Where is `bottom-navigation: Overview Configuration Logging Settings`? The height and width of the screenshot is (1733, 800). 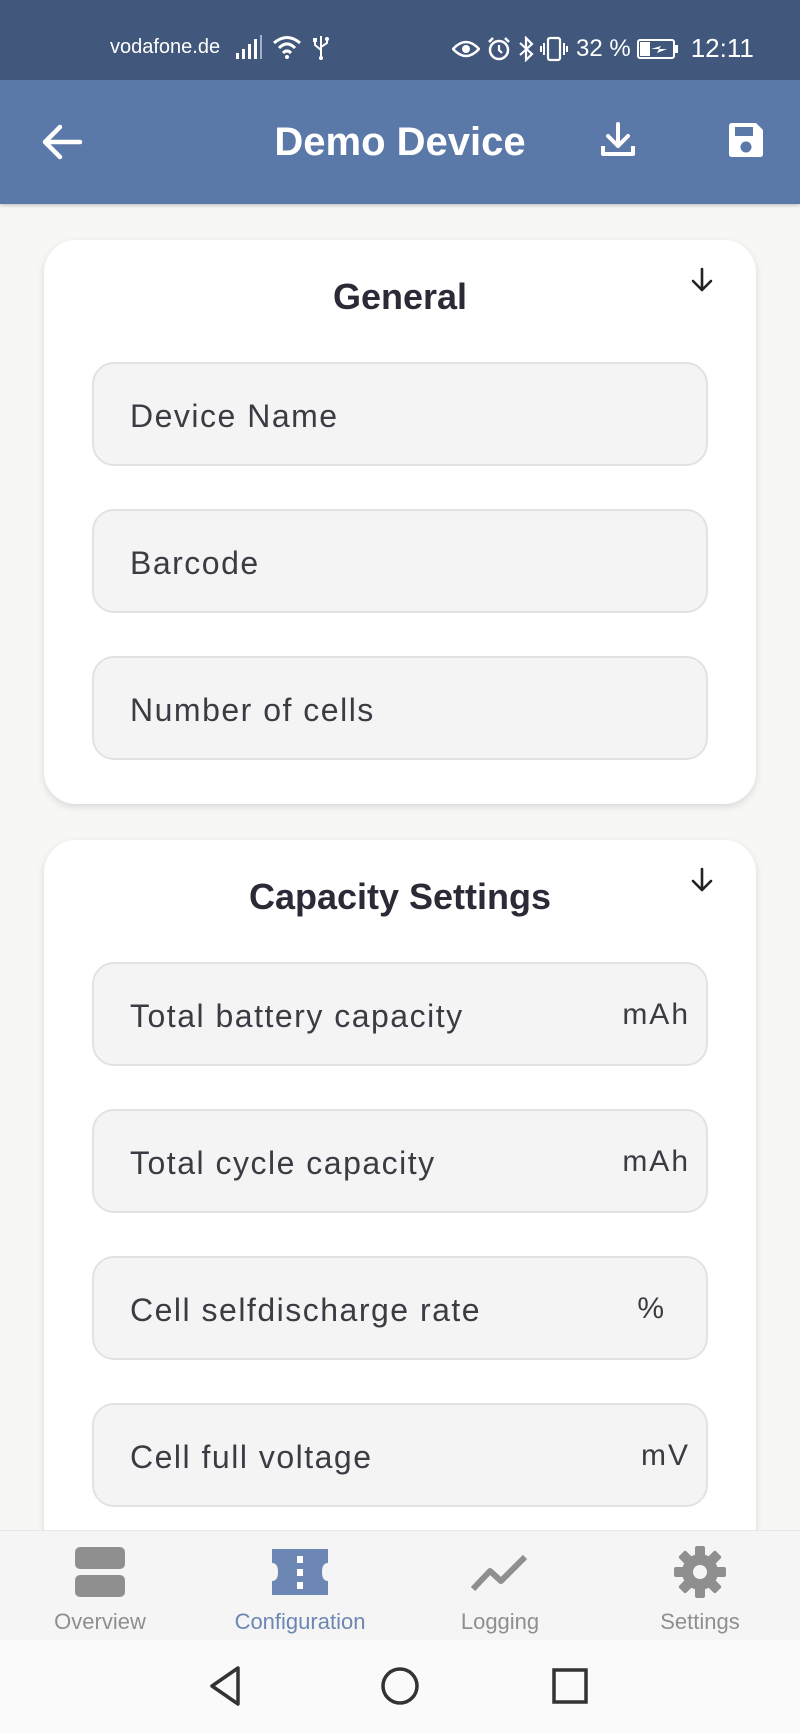
bottom-navigation: Overview Configuration Logging Settings is located at coordinates (400, 1585).